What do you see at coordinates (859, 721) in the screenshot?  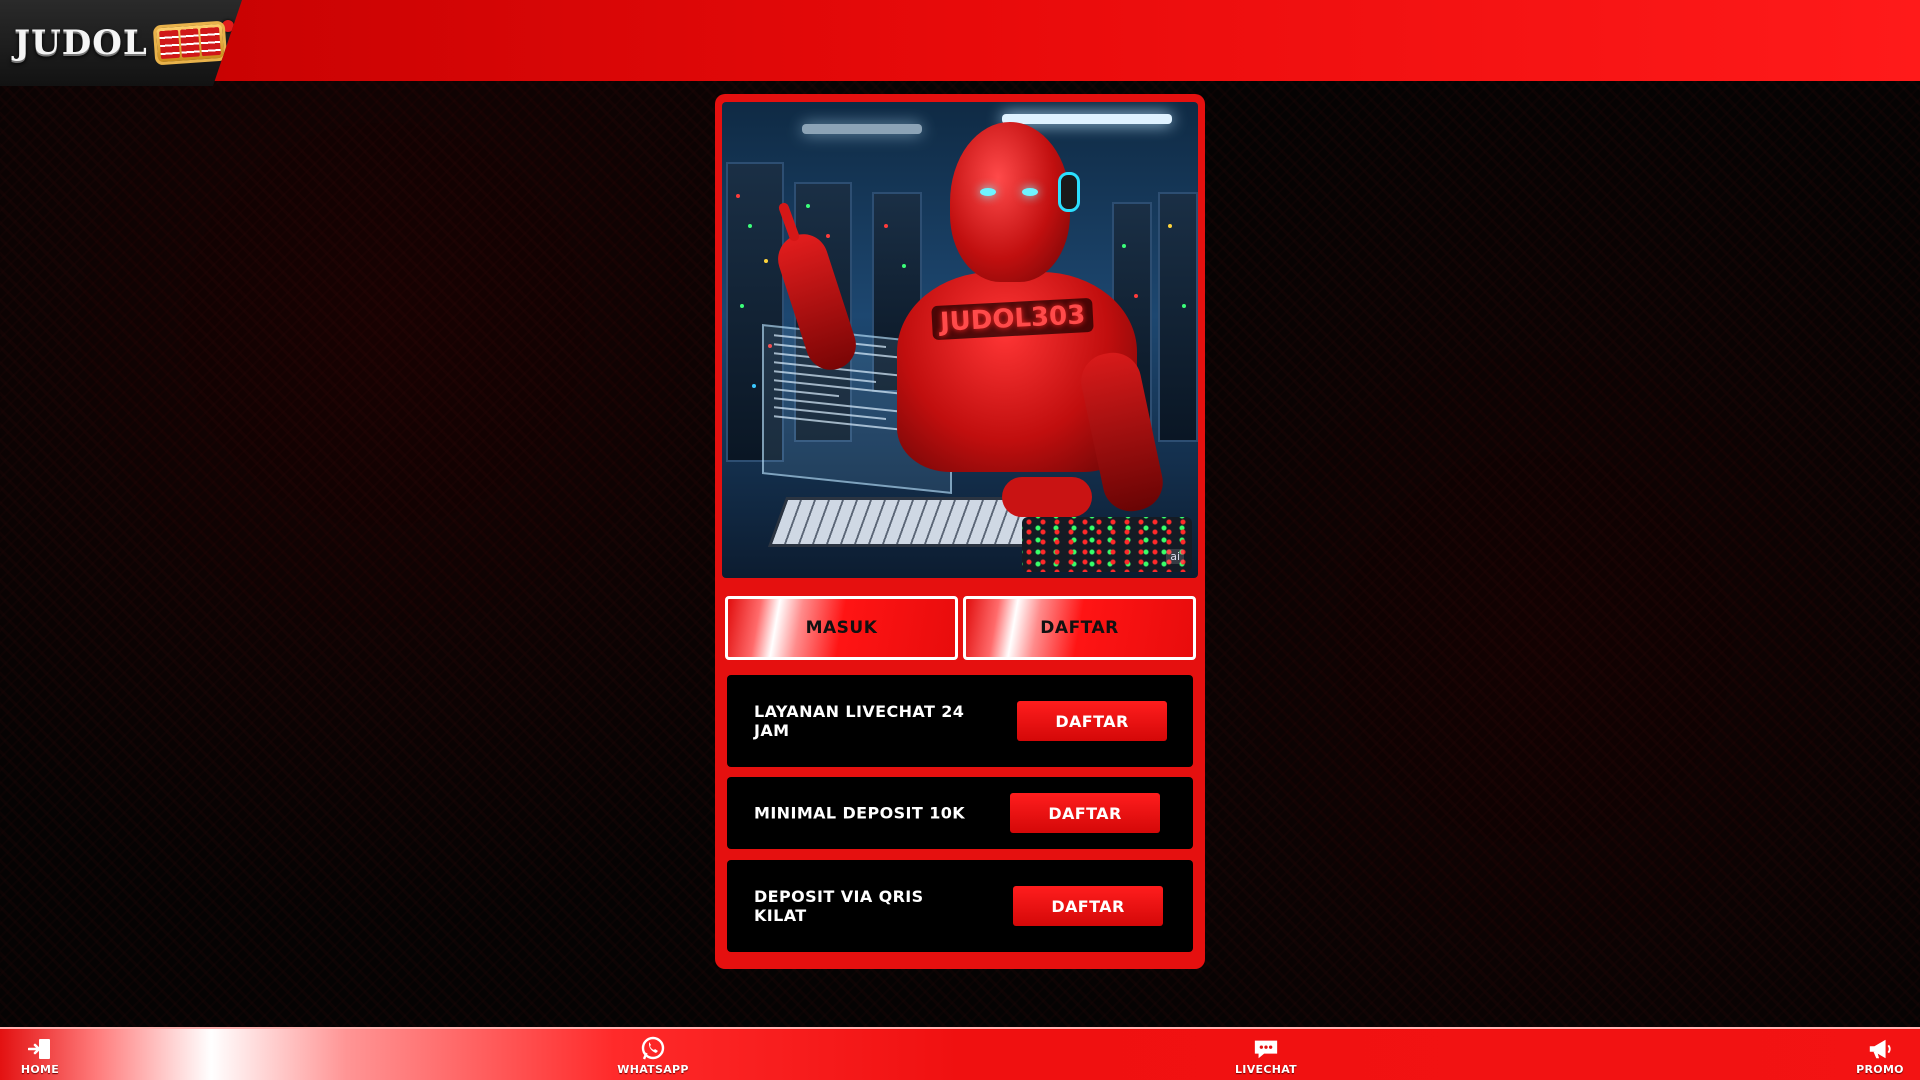 I see `promo-label: LAYANAN LIVECHAT 24 JAM` at bounding box center [859, 721].